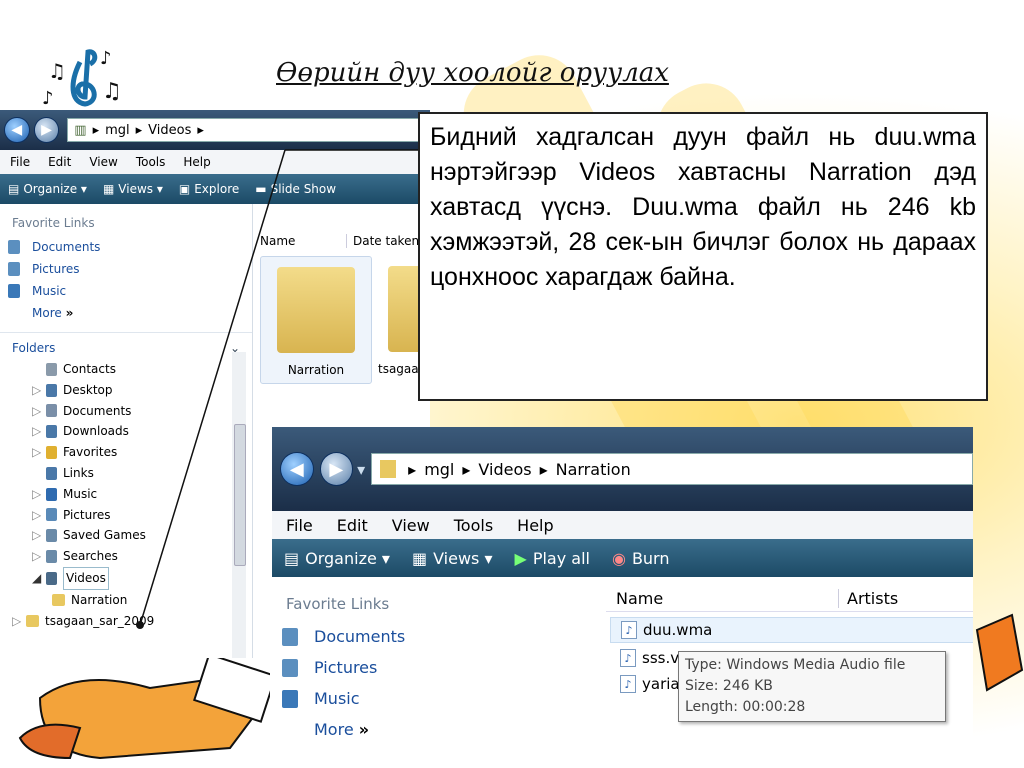 Image resolution: width=1024 pixels, height=768 pixels. What do you see at coordinates (618, 558) in the screenshot?
I see `burn-icon: ◉` at bounding box center [618, 558].